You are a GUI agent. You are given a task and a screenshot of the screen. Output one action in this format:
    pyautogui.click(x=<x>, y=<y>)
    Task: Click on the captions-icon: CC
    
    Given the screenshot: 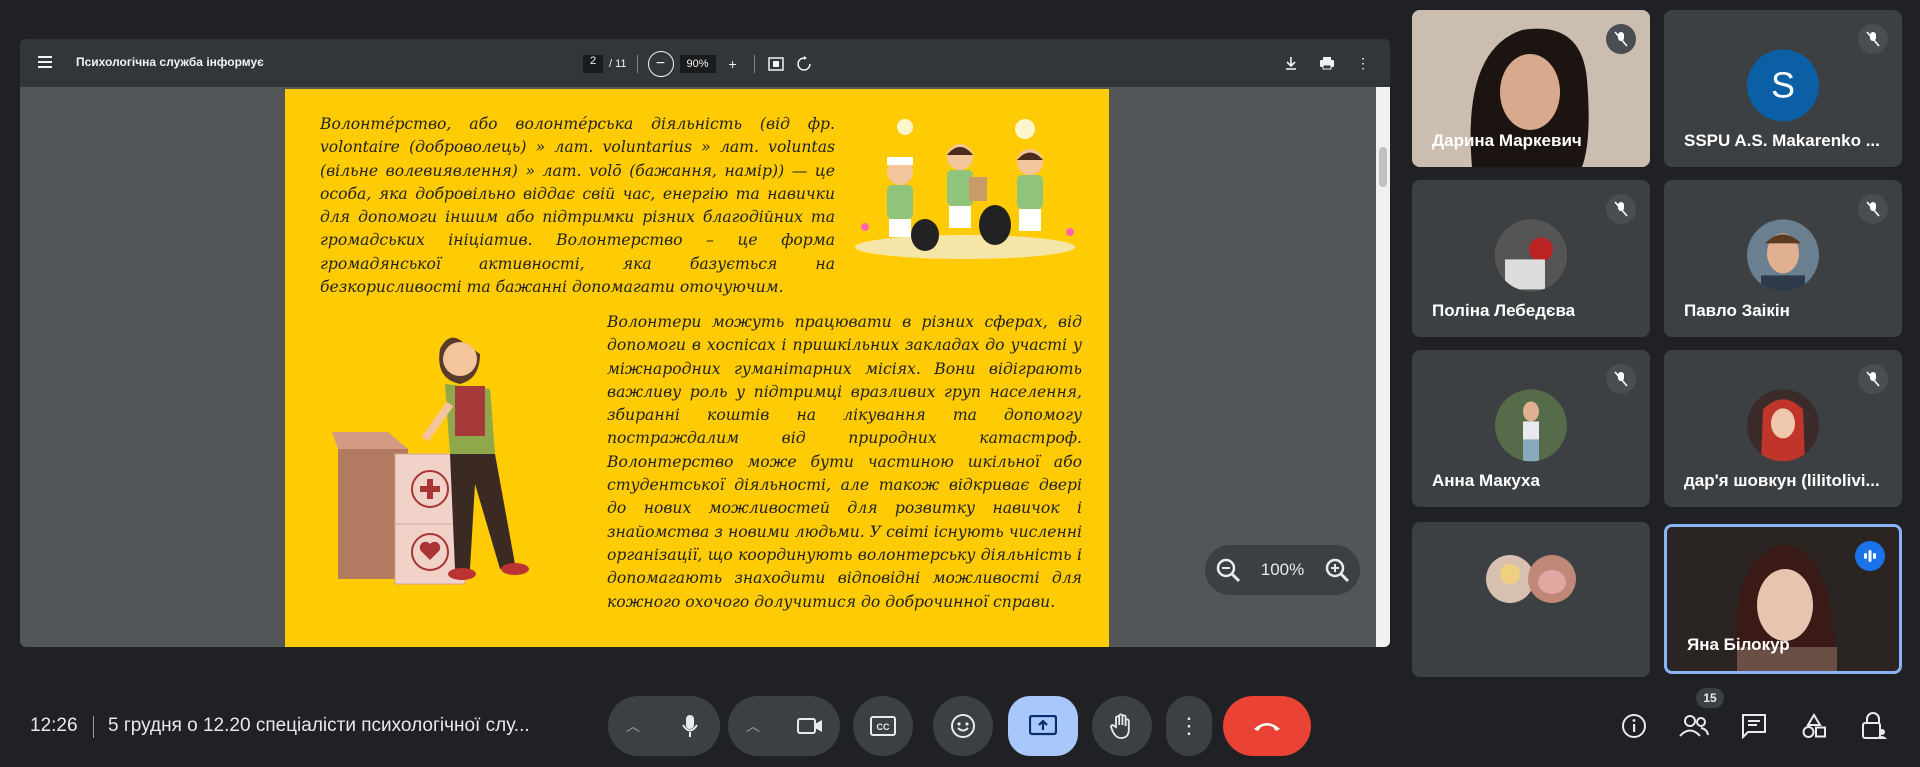 What is the action you would take?
    pyautogui.click(x=883, y=726)
    